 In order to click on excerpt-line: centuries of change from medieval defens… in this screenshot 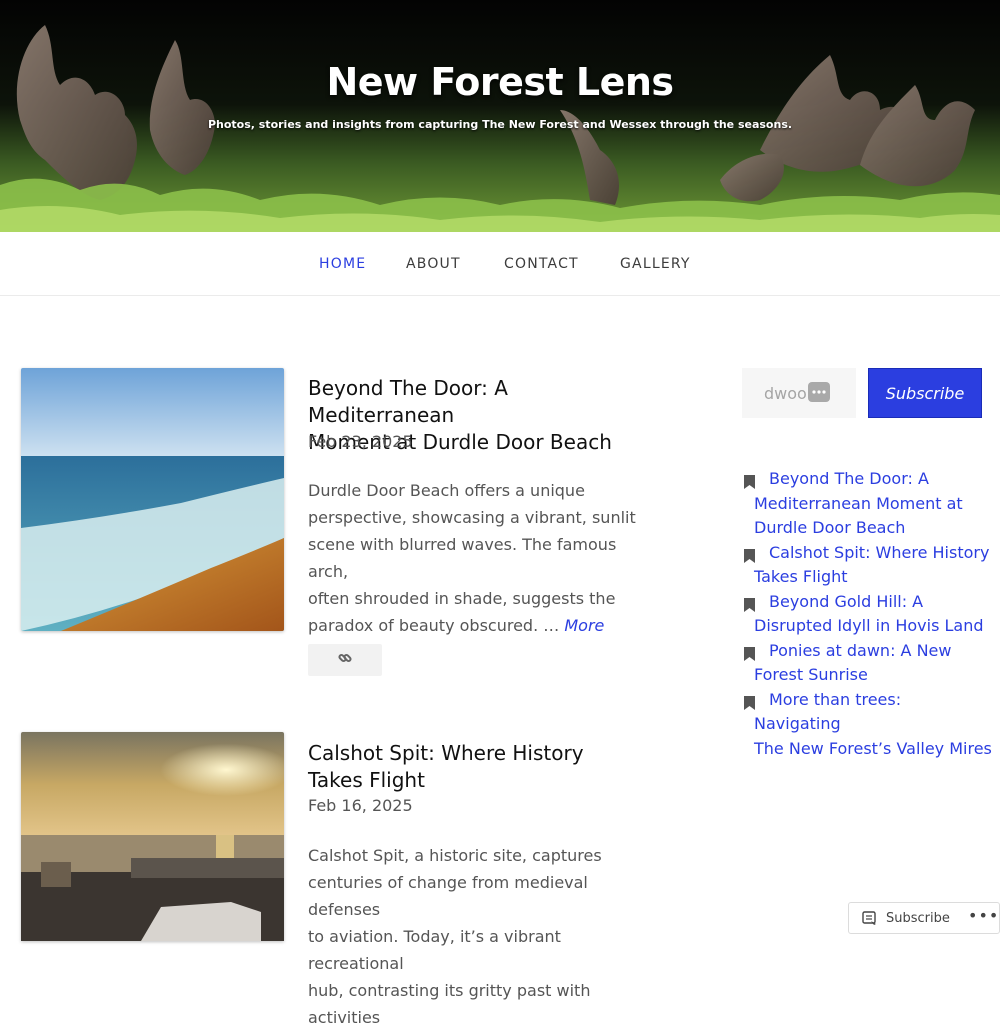, I will do `click(448, 896)`.